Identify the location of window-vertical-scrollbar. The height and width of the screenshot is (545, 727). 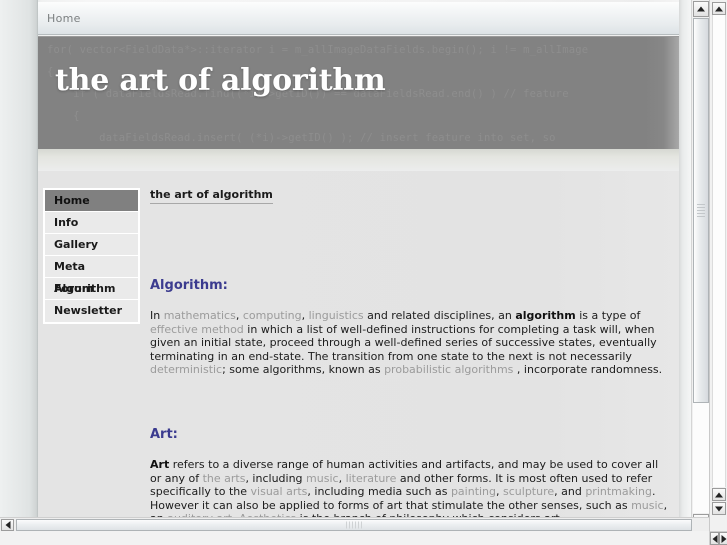
(718, 265).